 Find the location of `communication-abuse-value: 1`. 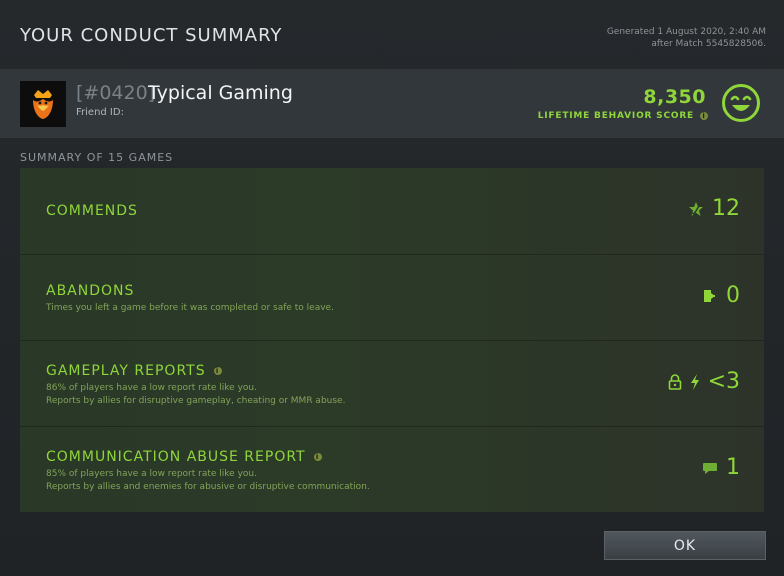

communication-abuse-value: 1 is located at coordinates (733, 467).